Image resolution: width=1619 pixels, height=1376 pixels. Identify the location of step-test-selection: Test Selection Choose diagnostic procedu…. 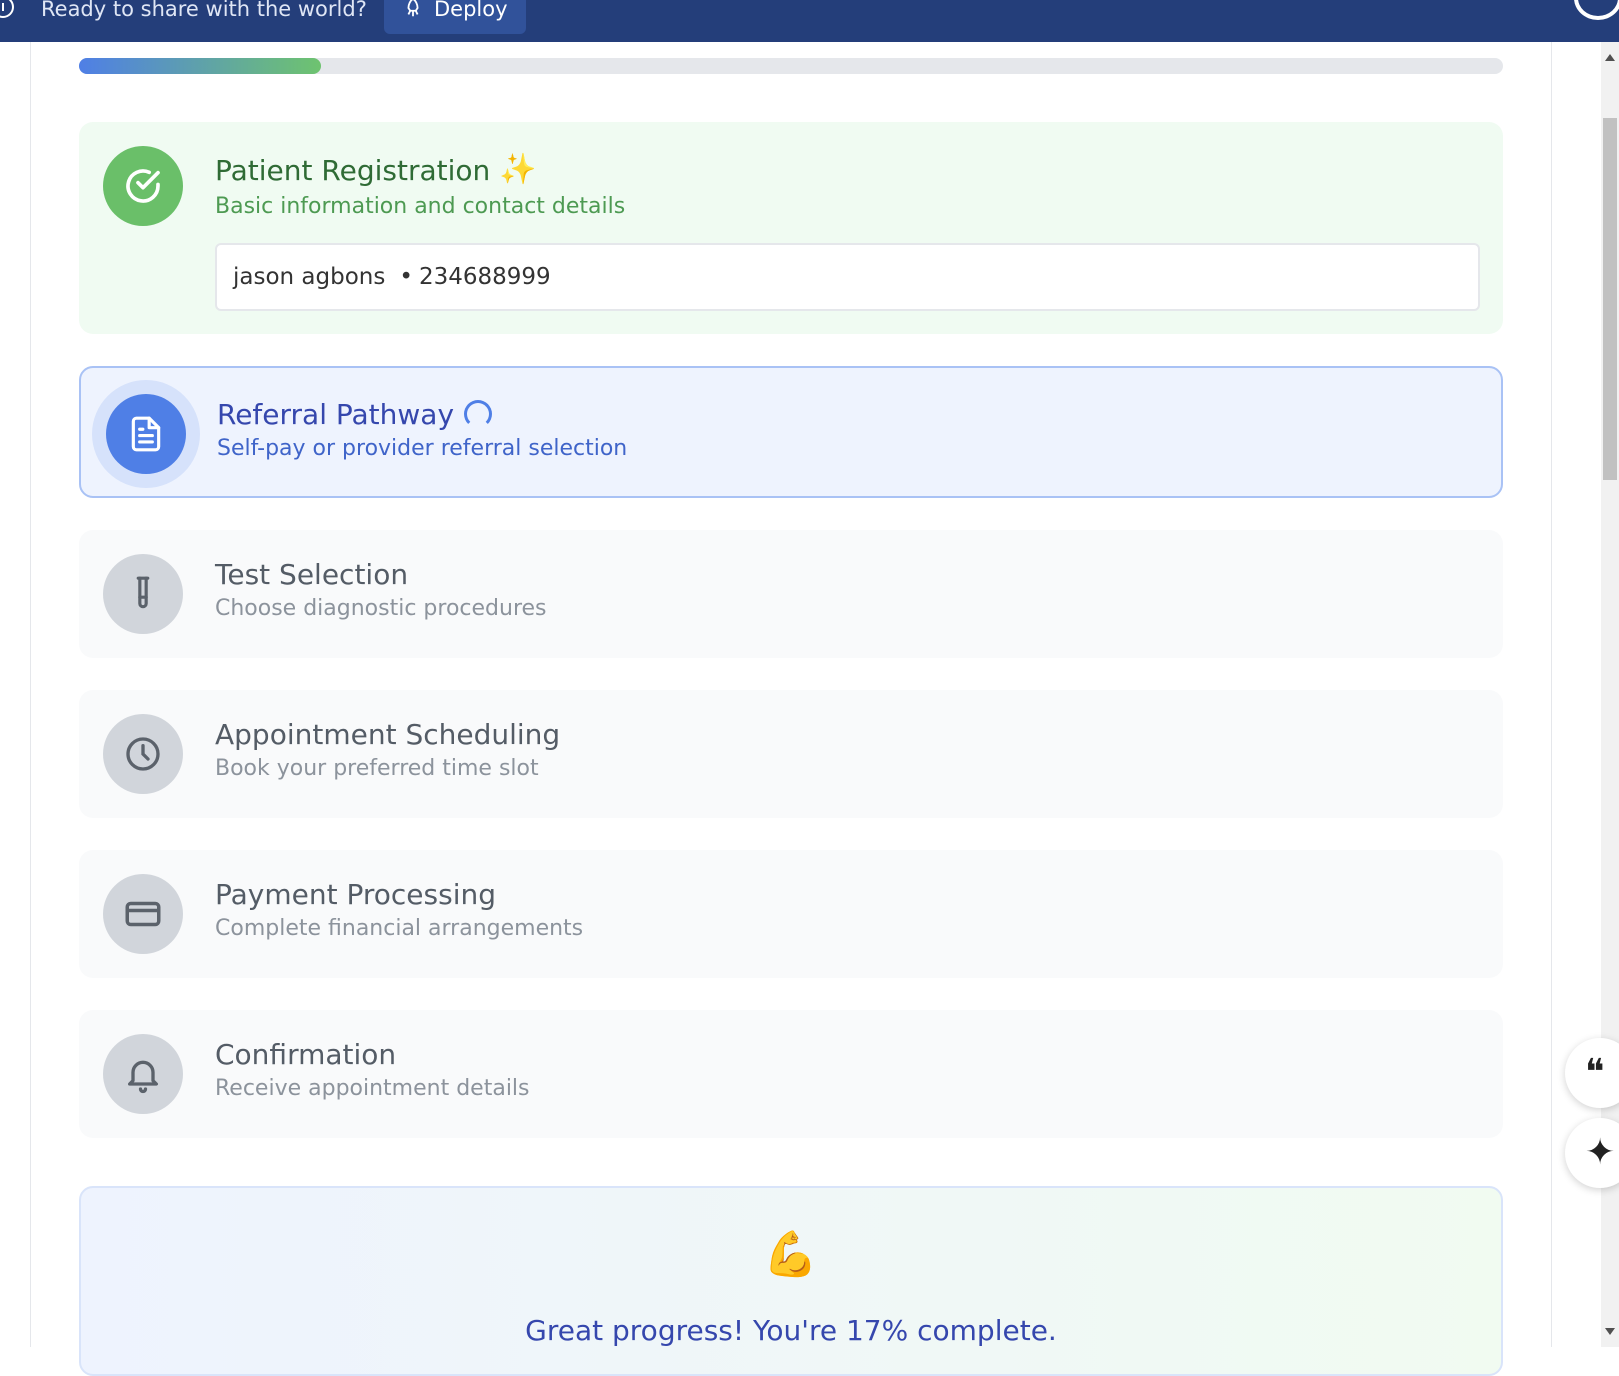
(791, 594).